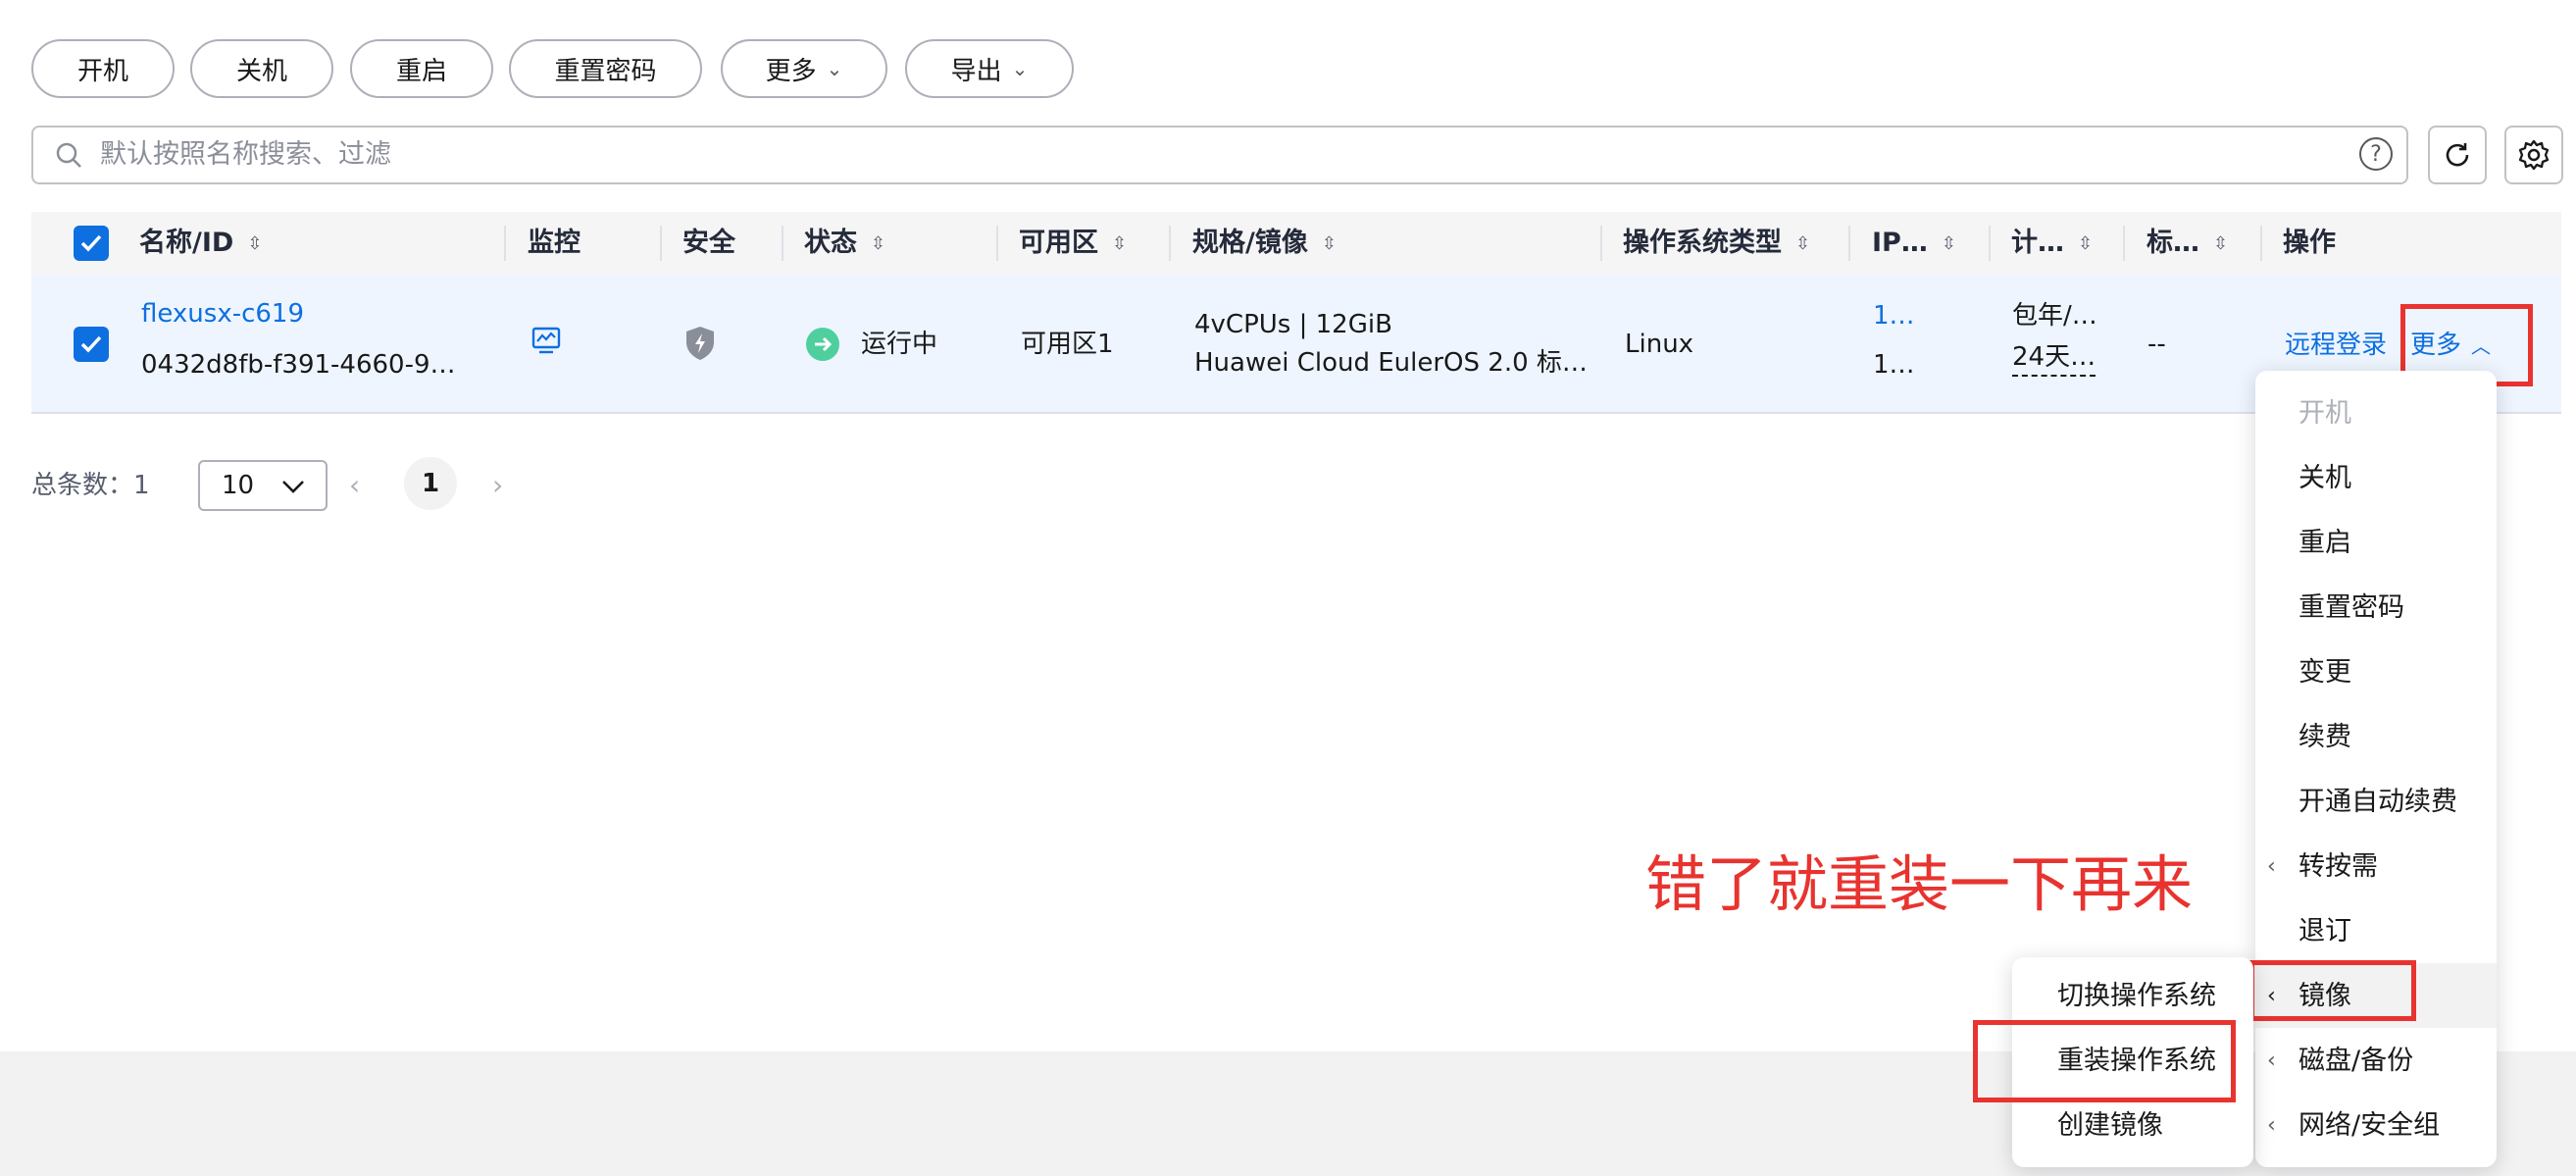  What do you see at coordinates (700, 343) in the screenshot?
I see `security-shield-icon` at bounding box center [700, 343].